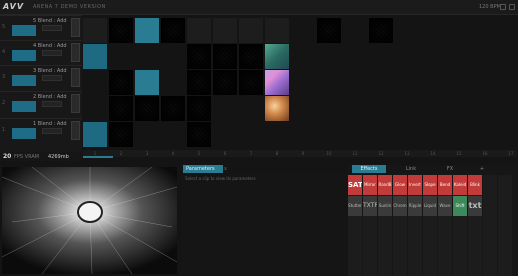 The height and width of the screenshot is (276, 518). Describe the element at coordinates (370, 185) in the screenshot. I see `effect-tile: Mirror` at that location.